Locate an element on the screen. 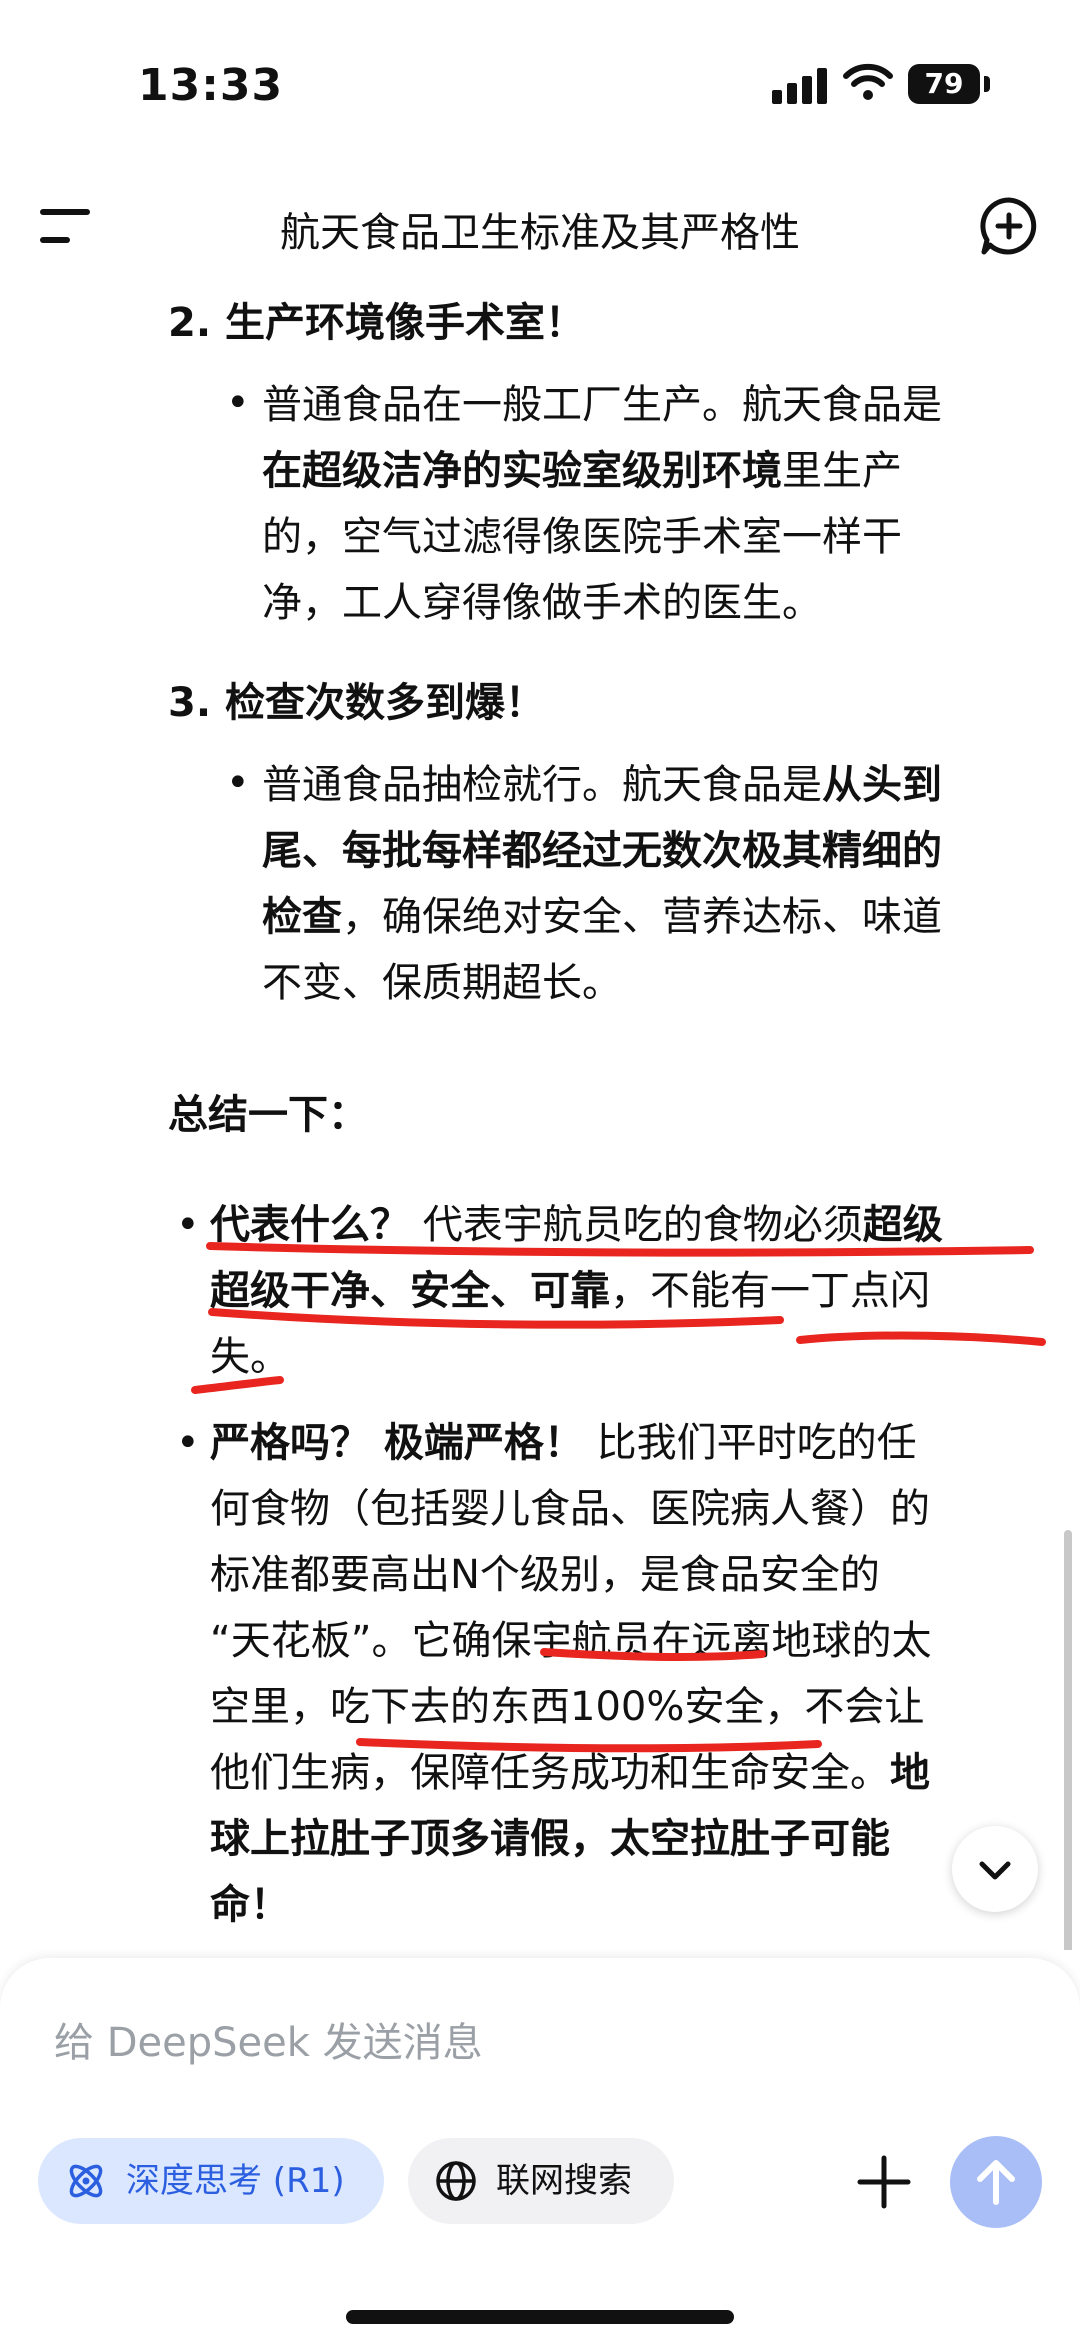 The width and height of the screenshot is (1080, 2348). text-line: 检查，确保绝对安全、营养达标、味道 is located at coordinates (602, 917).